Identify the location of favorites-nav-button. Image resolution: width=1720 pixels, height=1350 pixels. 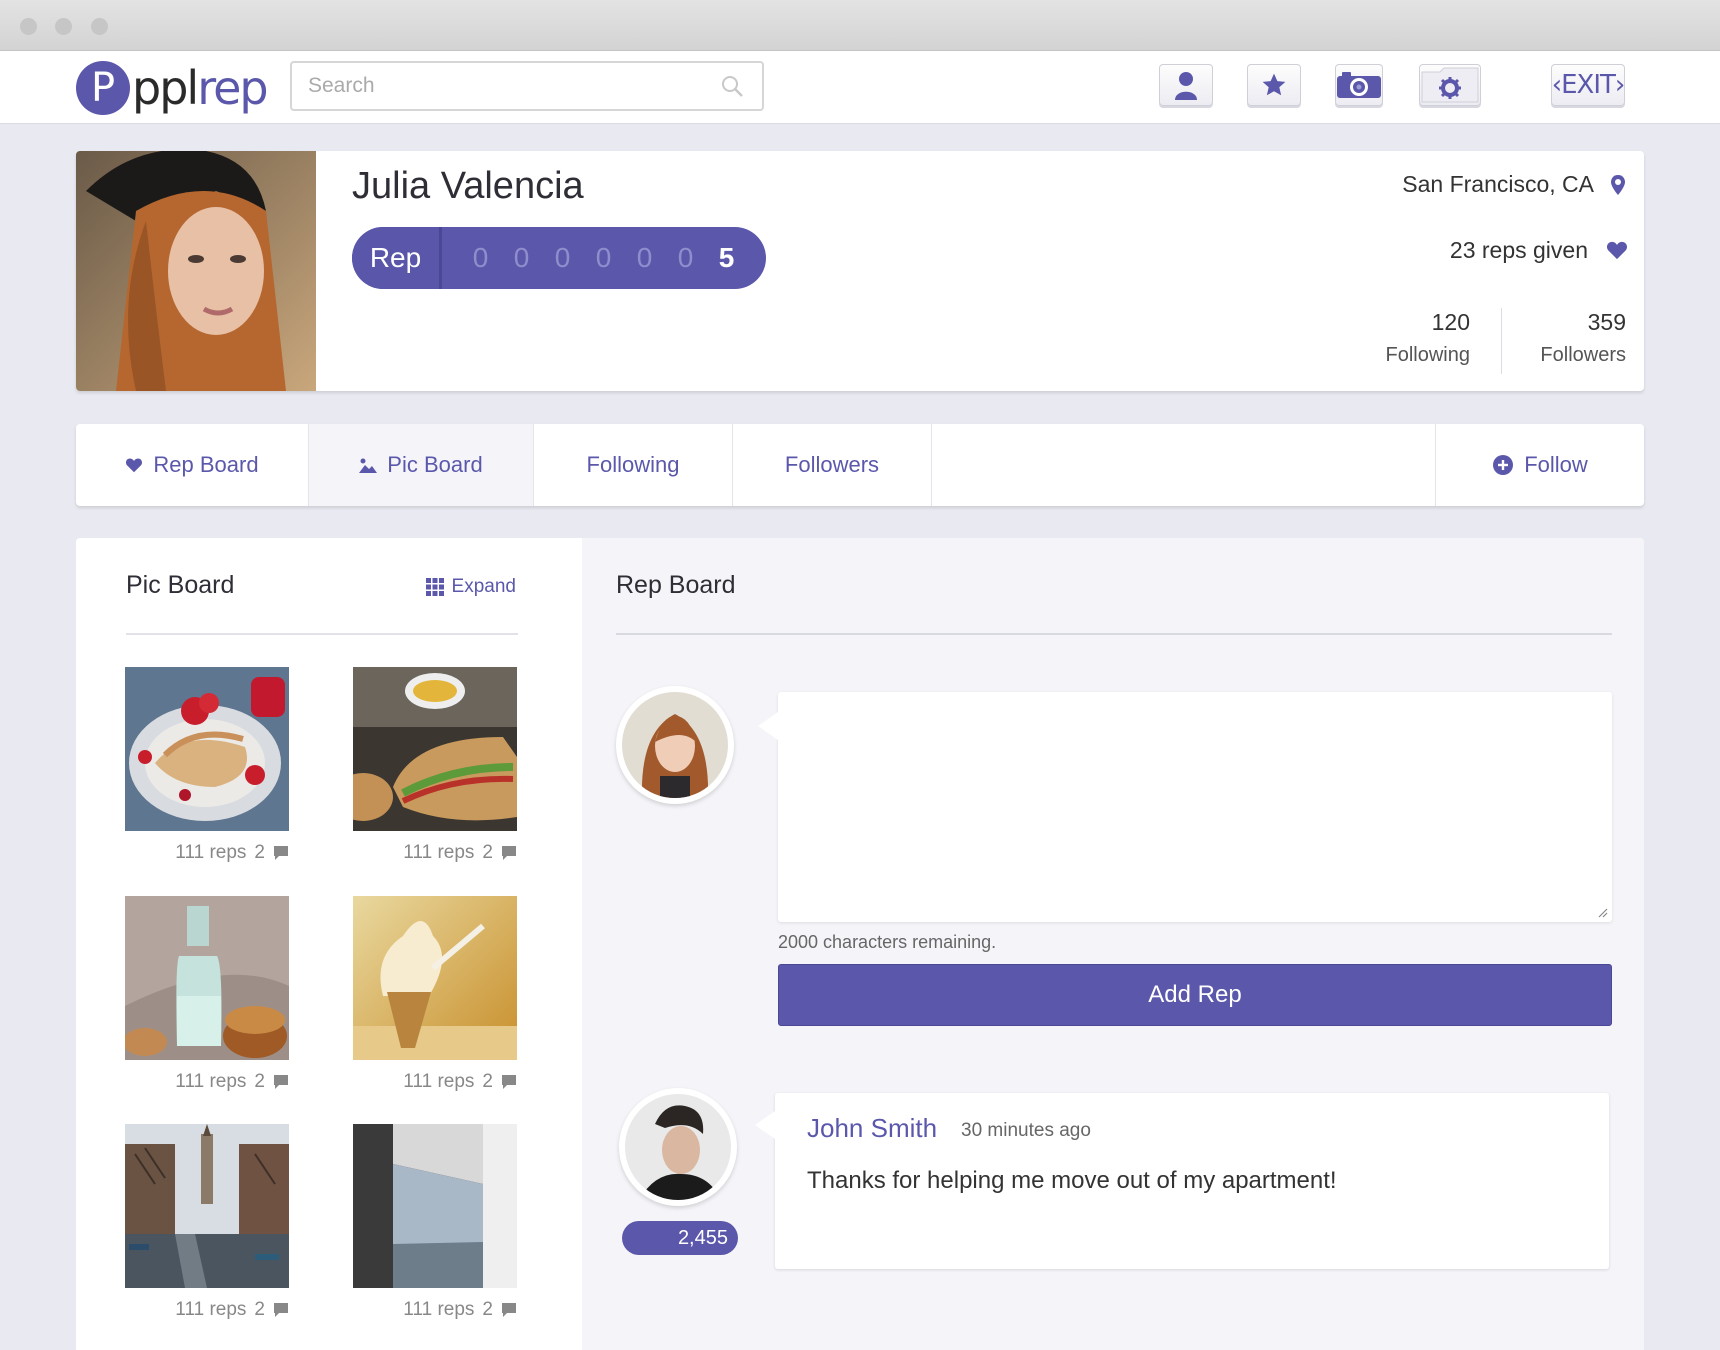
(1274, 85).